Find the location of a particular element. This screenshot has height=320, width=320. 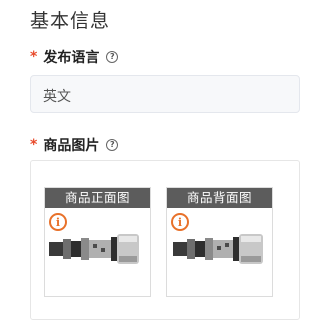

language-label-text: 发布语言 is located at coordinates (71, 58).